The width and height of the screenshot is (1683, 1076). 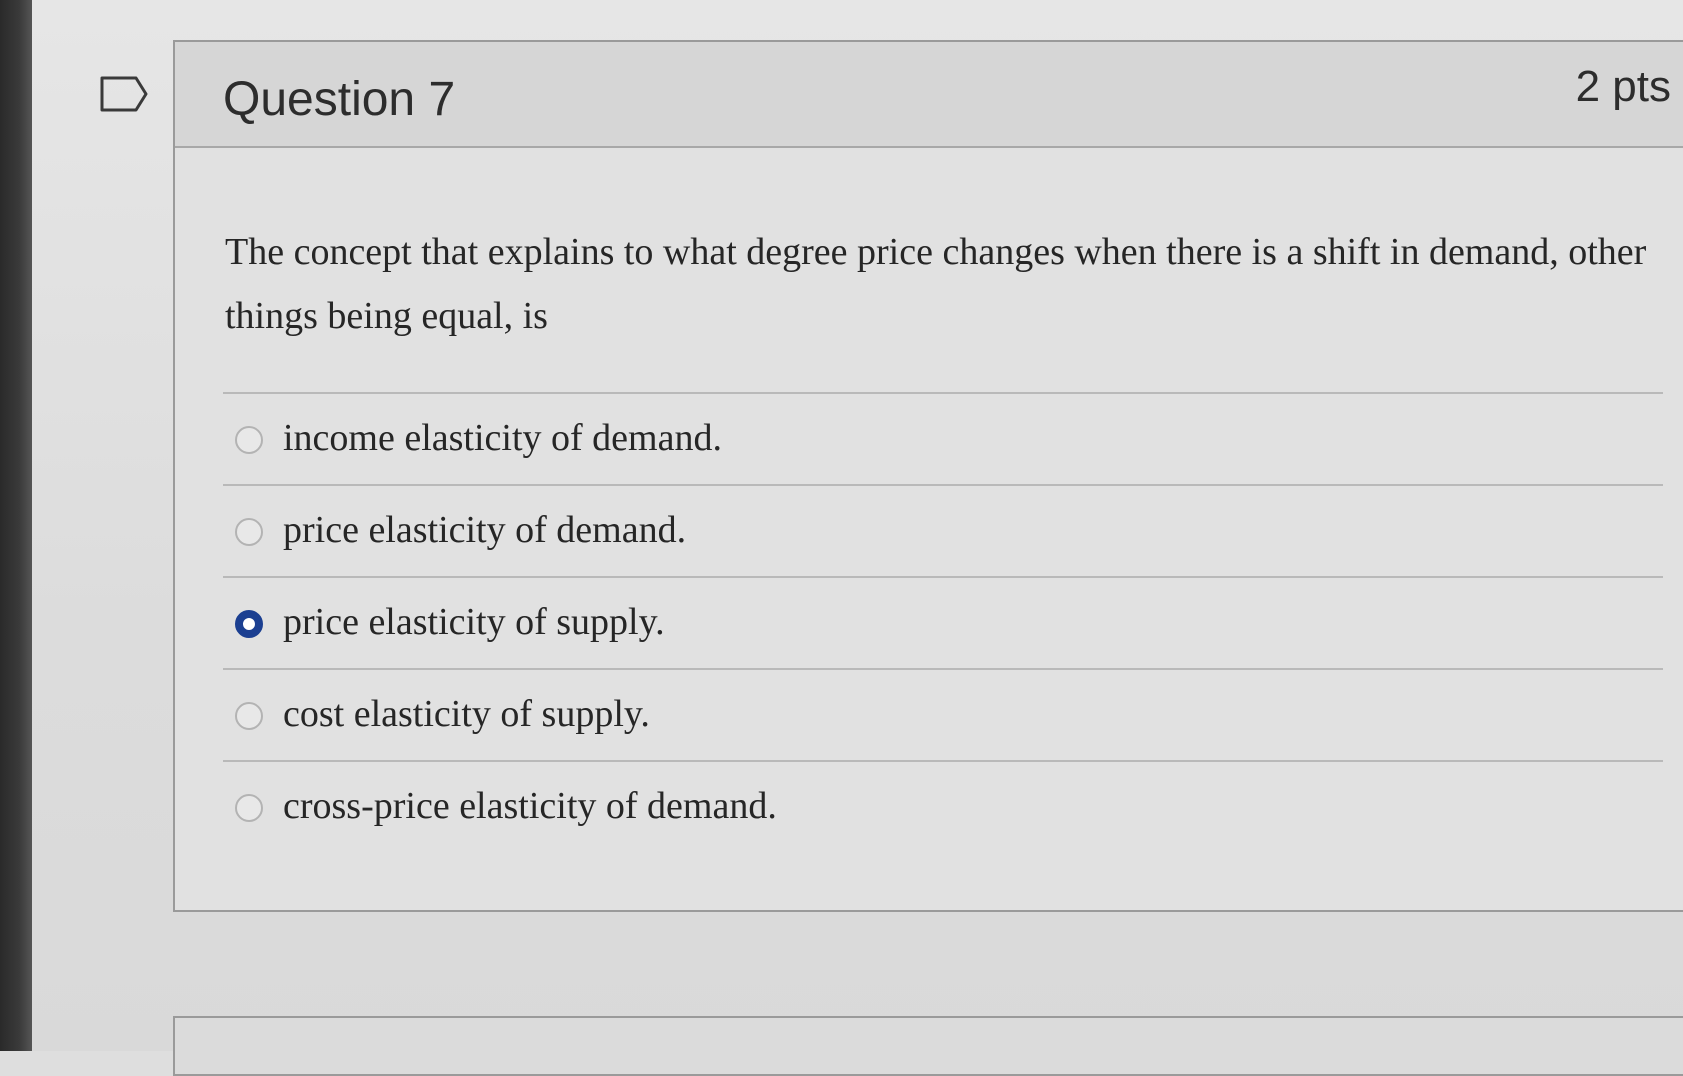 What do you see at coordinates (466, 714) in the screenshot?
I see `answer-label: cost elasticity of supply.` at bounding box center [466, 714].